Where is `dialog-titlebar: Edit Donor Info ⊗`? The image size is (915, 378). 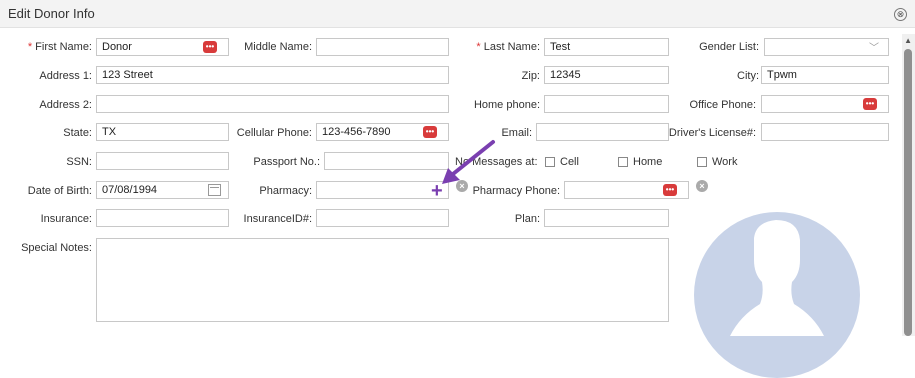 dialog-titlebar: Edit Donor Info ⊗ is located at coordinates (457, 14).